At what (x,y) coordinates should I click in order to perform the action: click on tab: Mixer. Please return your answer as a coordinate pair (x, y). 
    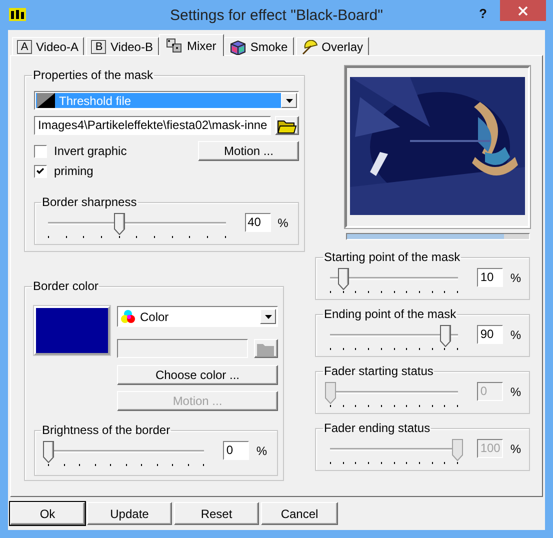
    Looking at the image, I should click on (191, 45).